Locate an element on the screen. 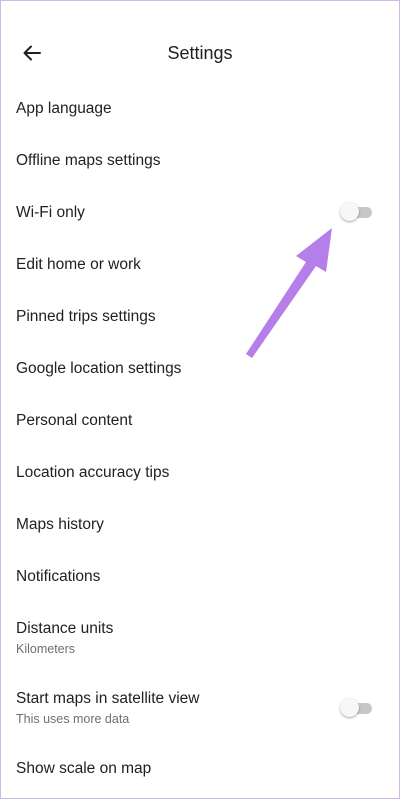  satellite-view-toggle is located at coordinates (357, 708).